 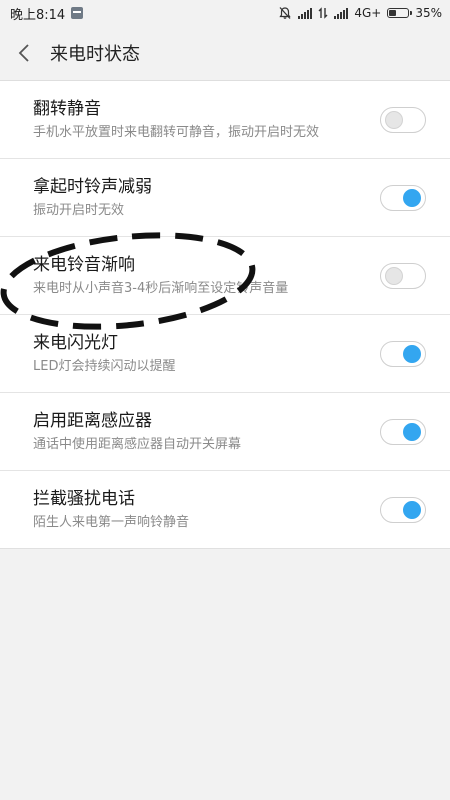 What do you see at coordinates (285, 13) in the screenshot?
I see `mute-icon` at bounding box center [285, 13].